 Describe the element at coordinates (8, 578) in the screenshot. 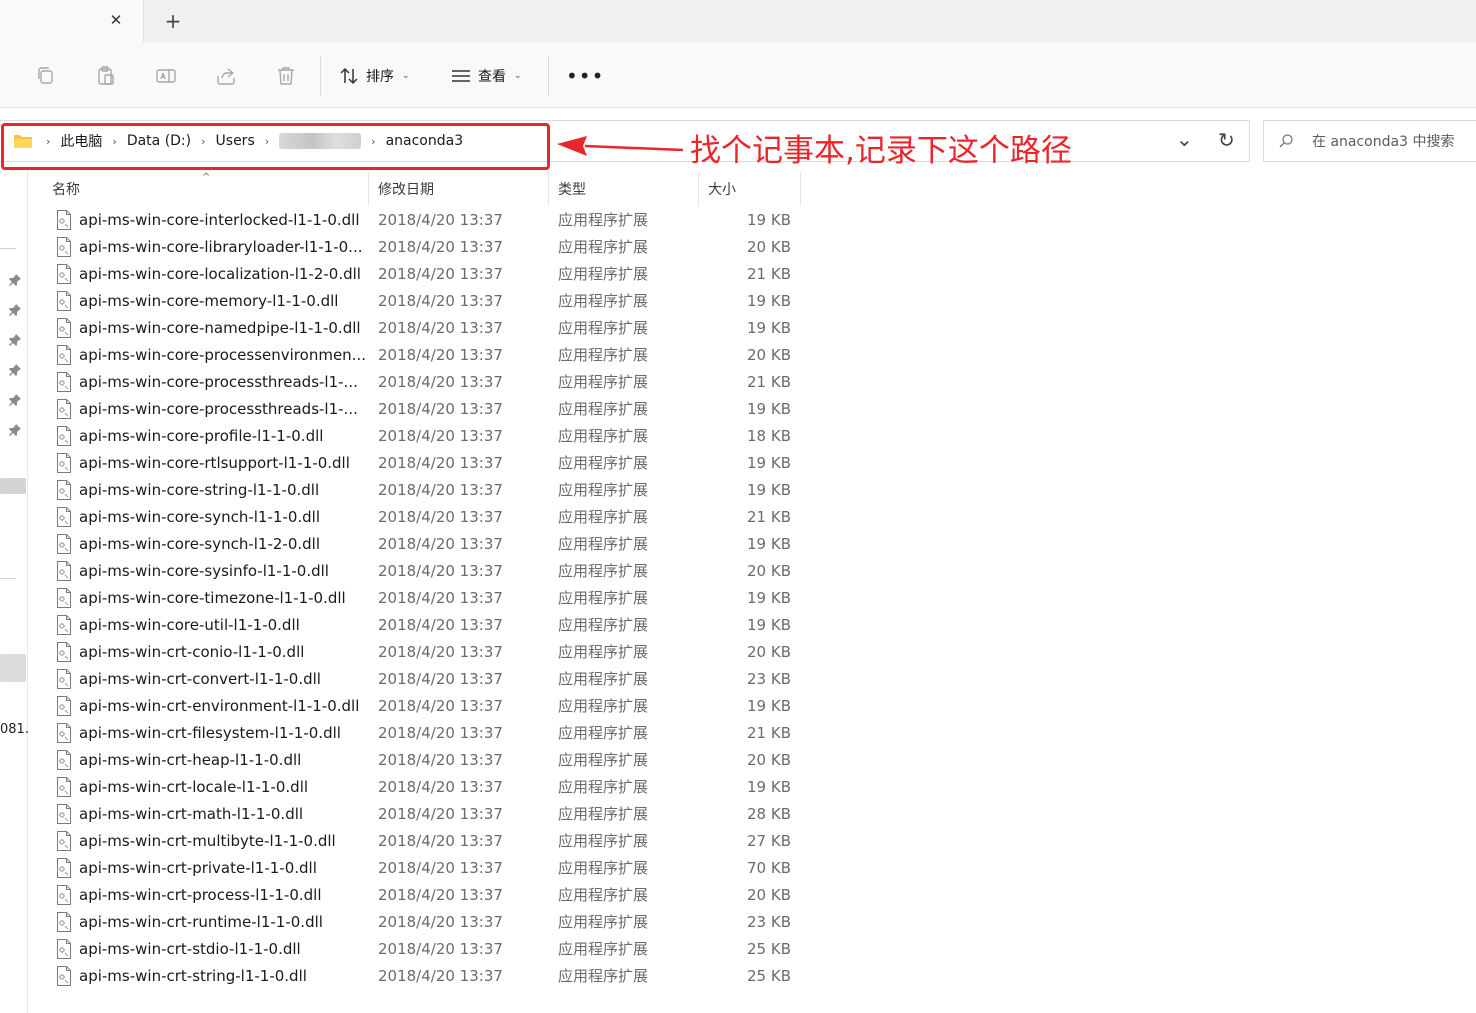

I see `nav-divider` at that location.